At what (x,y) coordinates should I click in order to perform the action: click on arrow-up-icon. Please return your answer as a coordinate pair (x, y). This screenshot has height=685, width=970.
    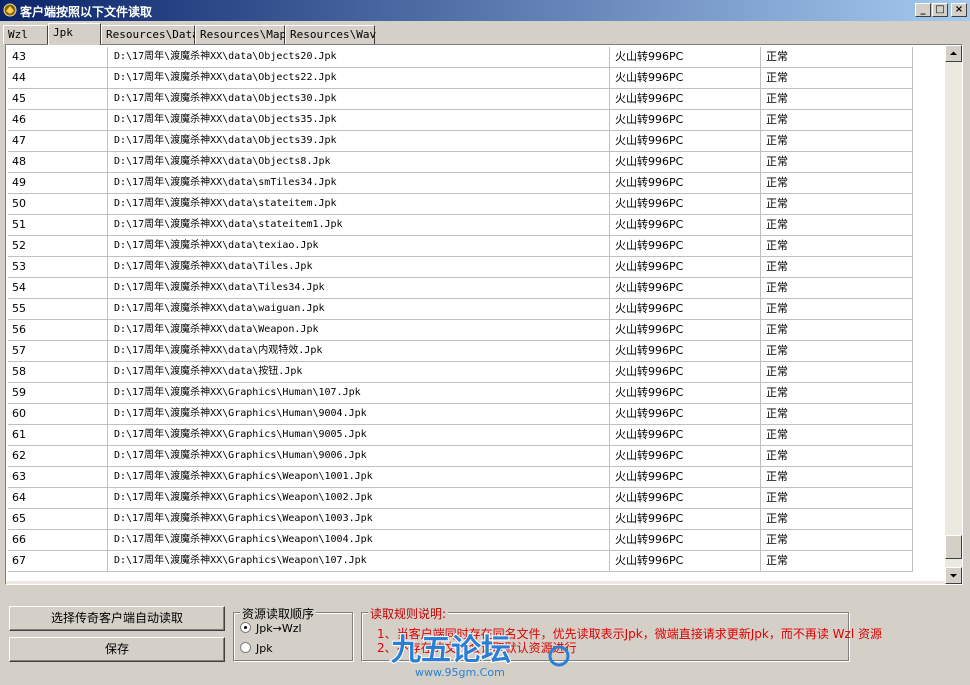
    Looking at the image, I should click on (953, 53).